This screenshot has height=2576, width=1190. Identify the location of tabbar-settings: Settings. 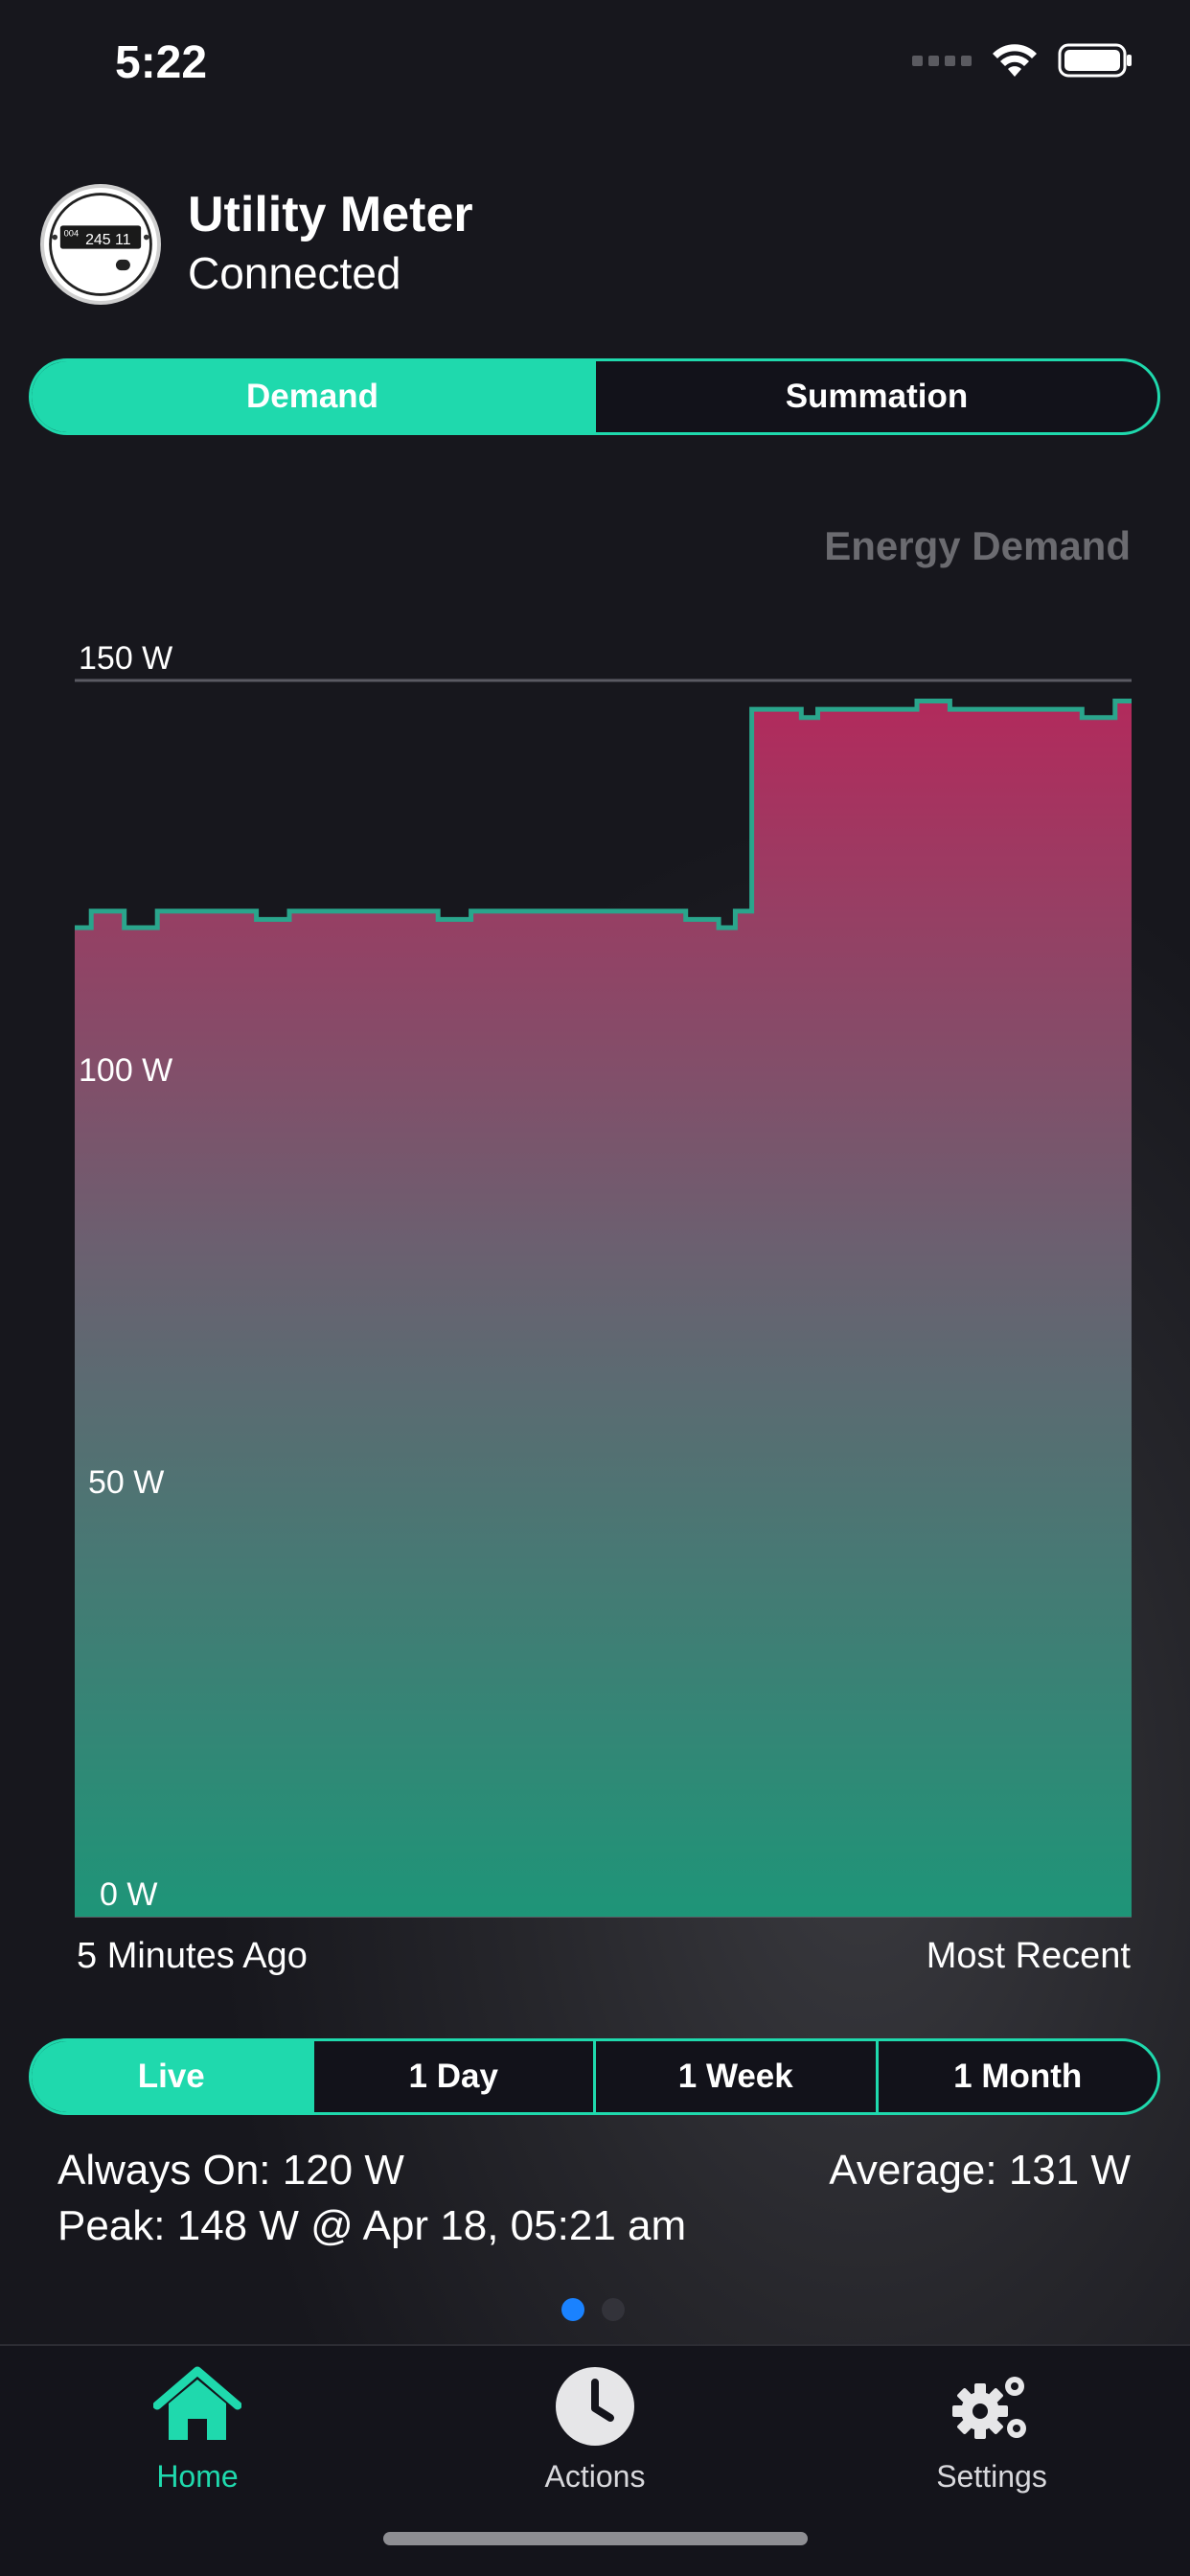
(992, 2430).